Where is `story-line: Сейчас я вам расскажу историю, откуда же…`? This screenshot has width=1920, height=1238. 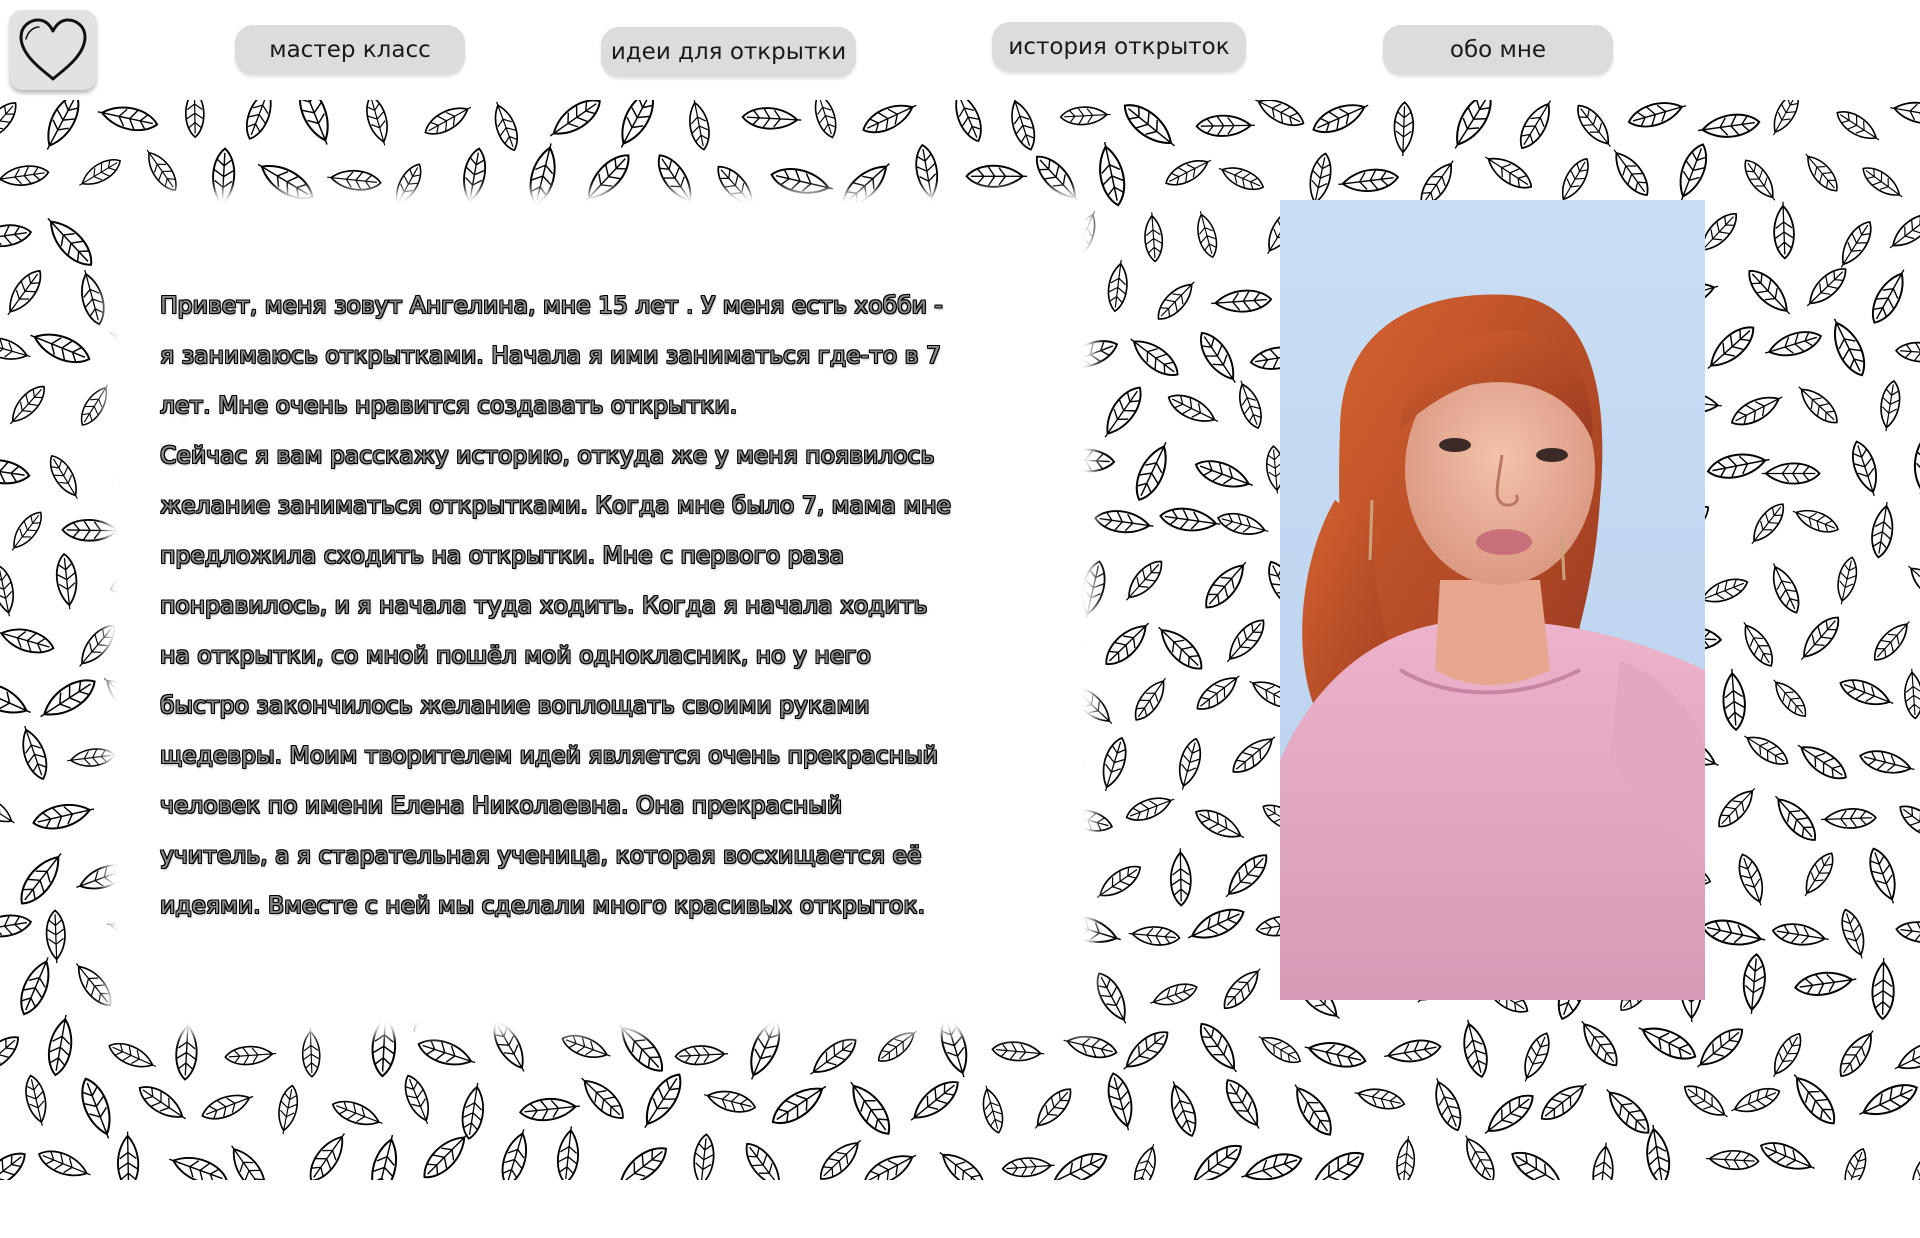 story-line: Сейчас я вам расскажу историю, откуда же… is located at coordinates (547, 455).